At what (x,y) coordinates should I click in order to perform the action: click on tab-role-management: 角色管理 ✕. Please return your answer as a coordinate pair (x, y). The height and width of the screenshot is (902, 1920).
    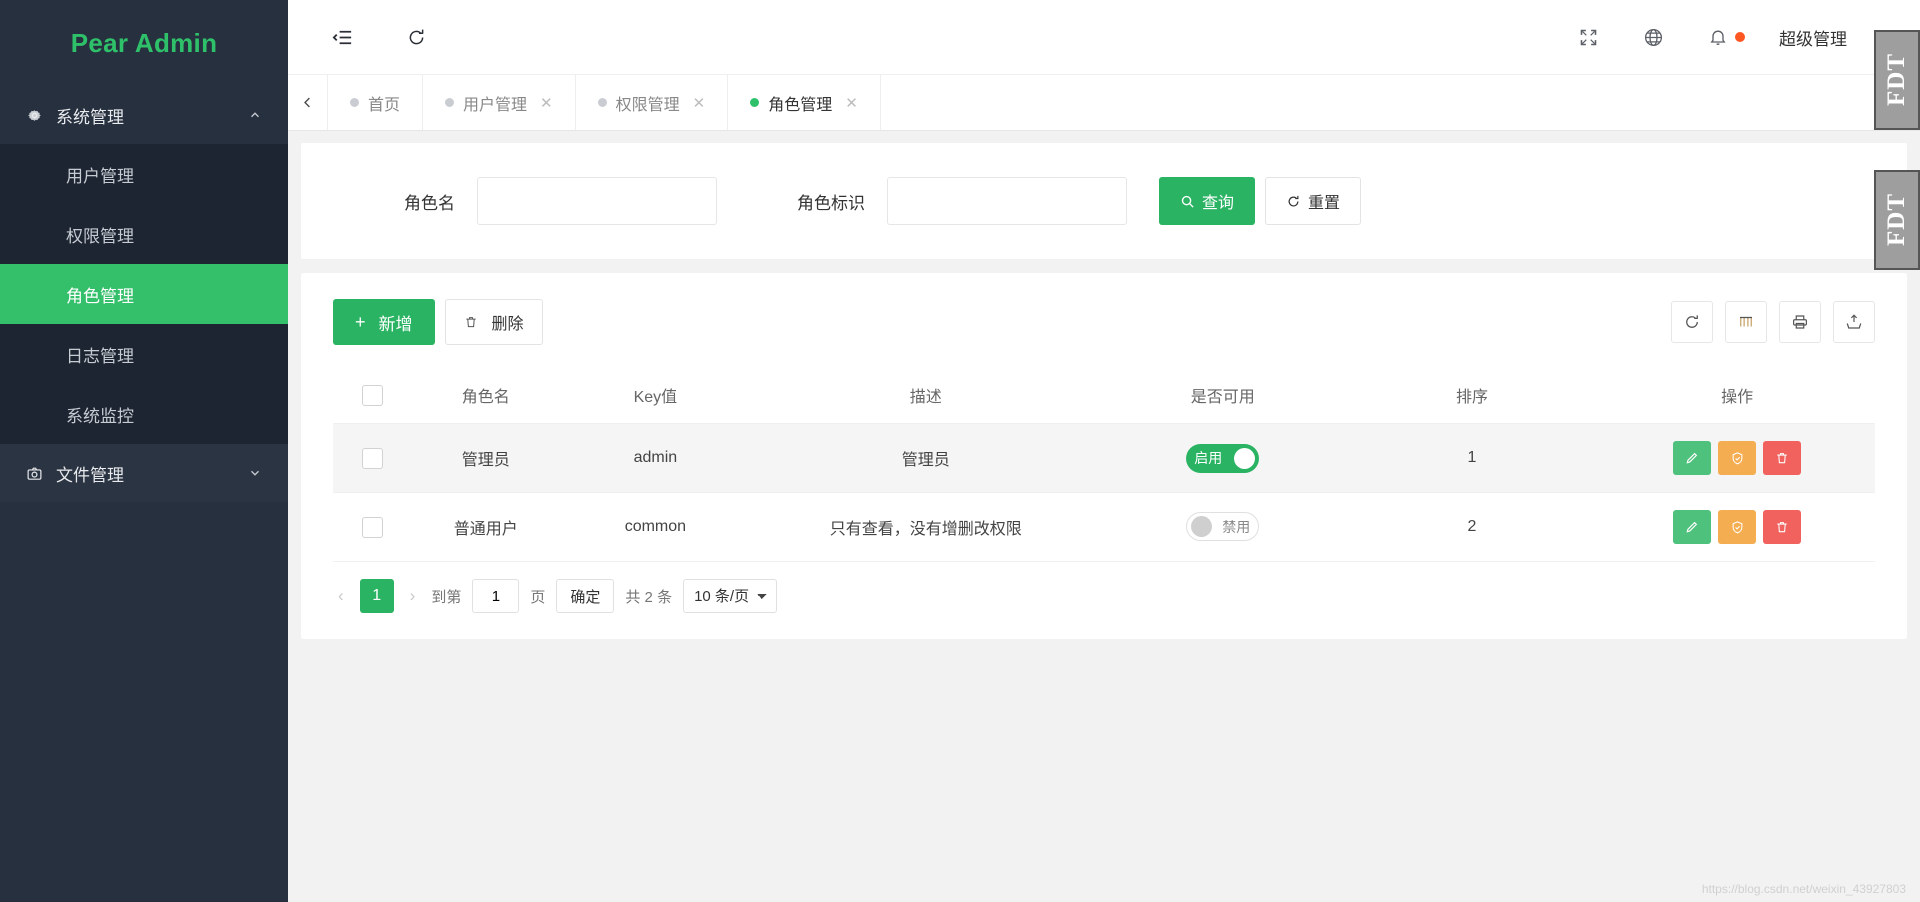
    Looking at the image, I should click on (804, 102).